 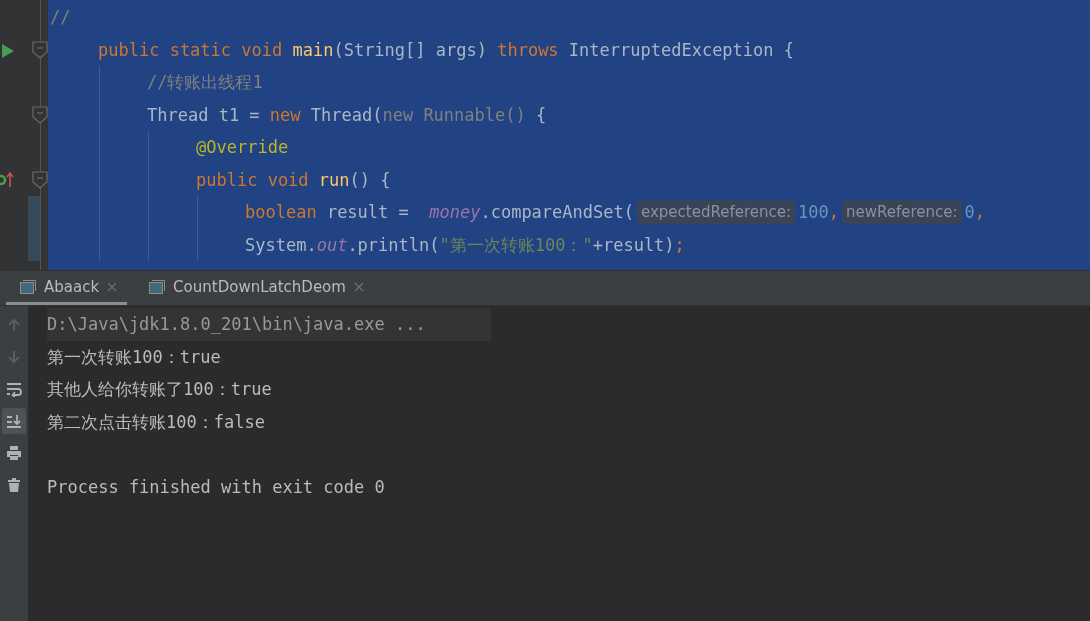 What do you see at coordinates (541, 115) in the screenshot?
I see `code-text: {` at bounding box center [541, 115].